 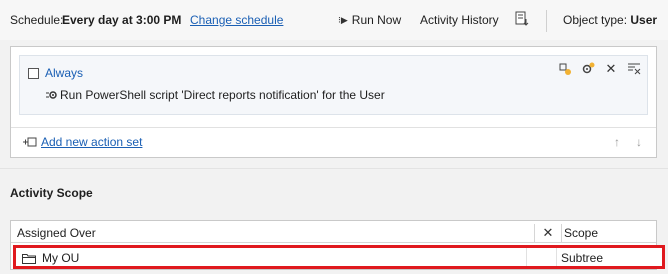 I want to click on condition-row: Always, so click(x=55, y=73).